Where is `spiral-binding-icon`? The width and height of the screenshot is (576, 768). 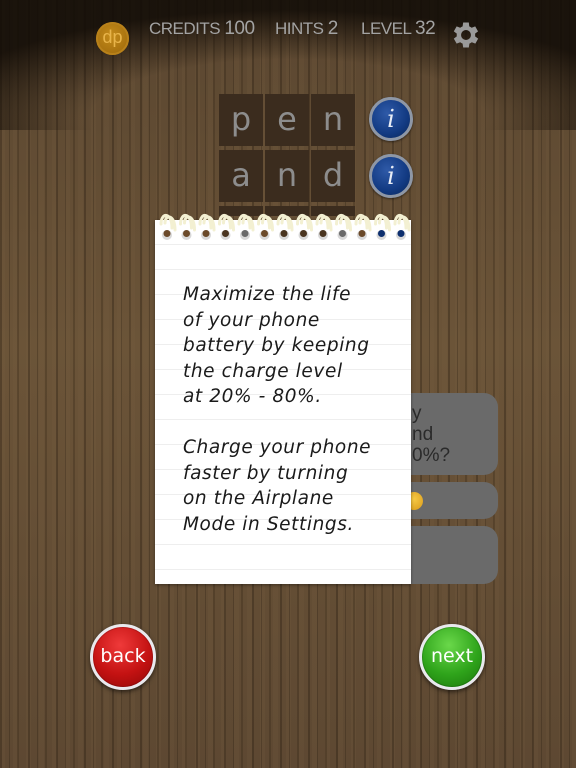
spiral-binding-icon is located at coordinates (285, 227).